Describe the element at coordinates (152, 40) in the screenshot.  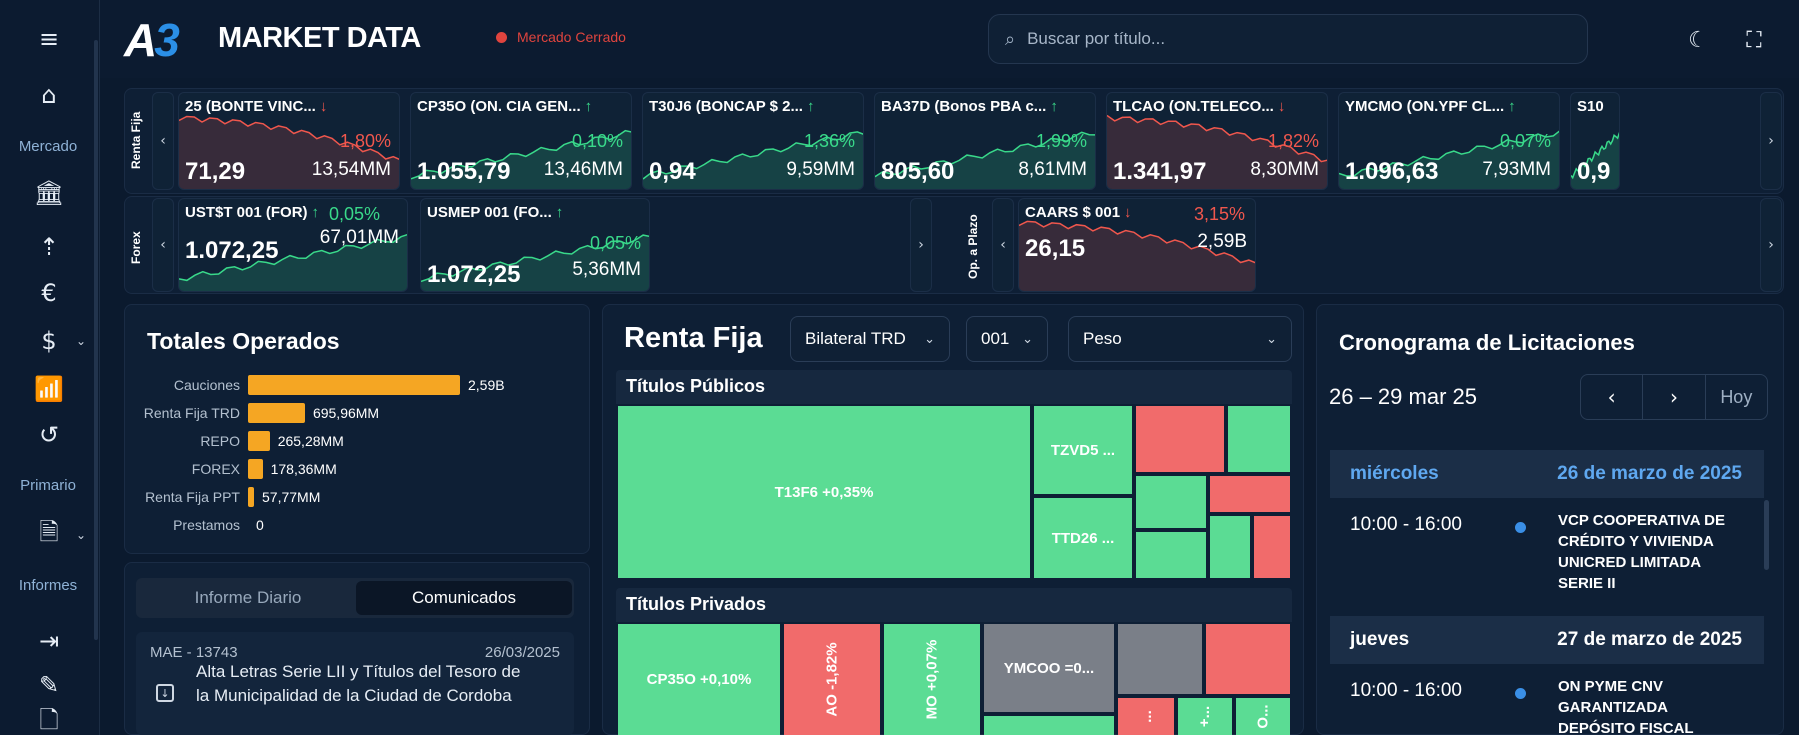
I see `logo: A3` at that location.